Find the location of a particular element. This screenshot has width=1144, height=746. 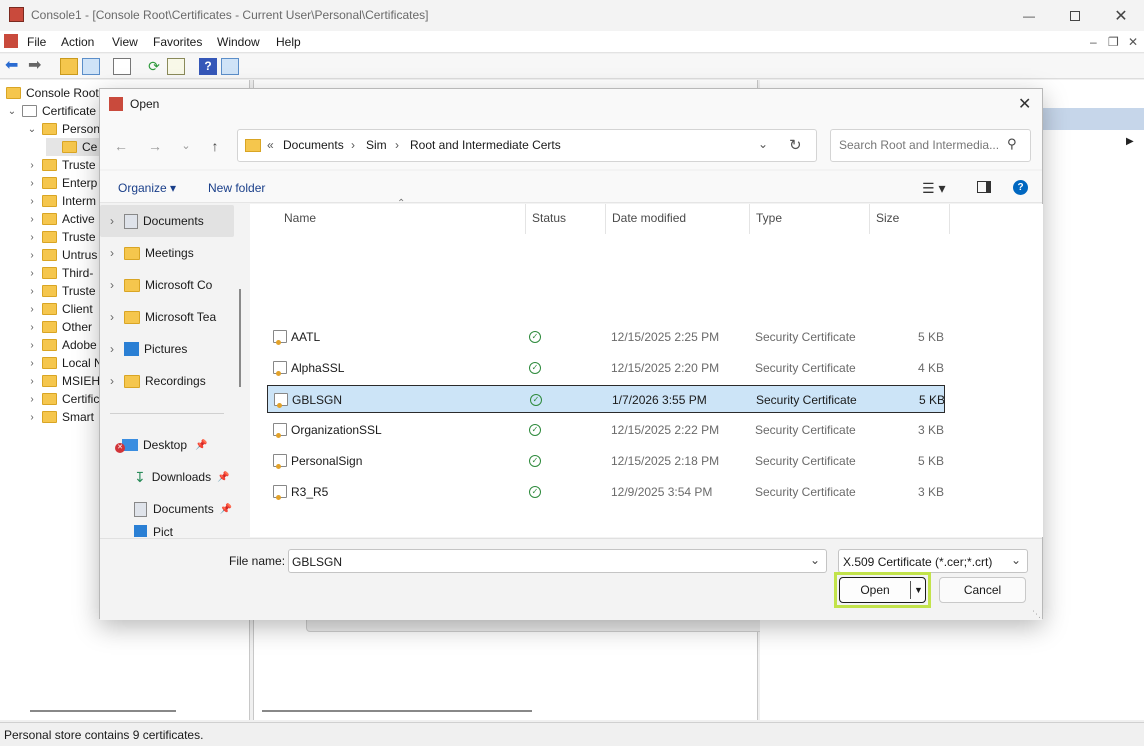

tree-item-personal: ⌄ Person is located at coordinates (63, 129).